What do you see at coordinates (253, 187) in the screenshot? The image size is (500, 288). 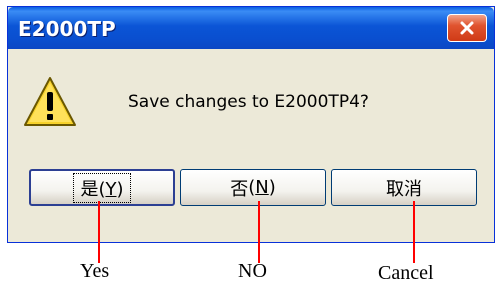 I see `no-button: 否(N)` at bounding box center [253, 187].